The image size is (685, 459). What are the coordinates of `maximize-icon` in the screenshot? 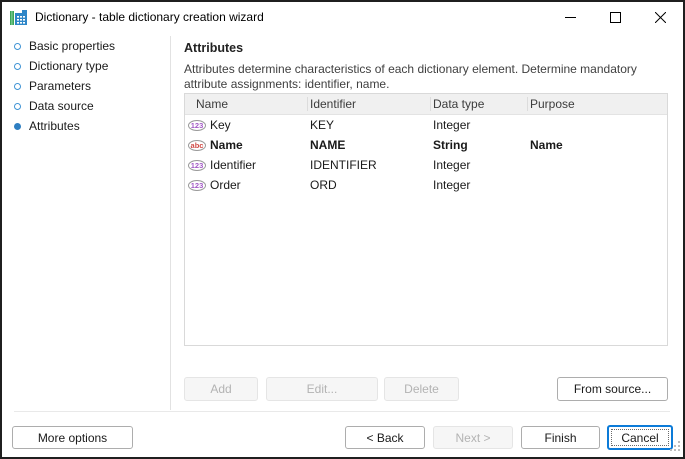 It's located at (615, 17).